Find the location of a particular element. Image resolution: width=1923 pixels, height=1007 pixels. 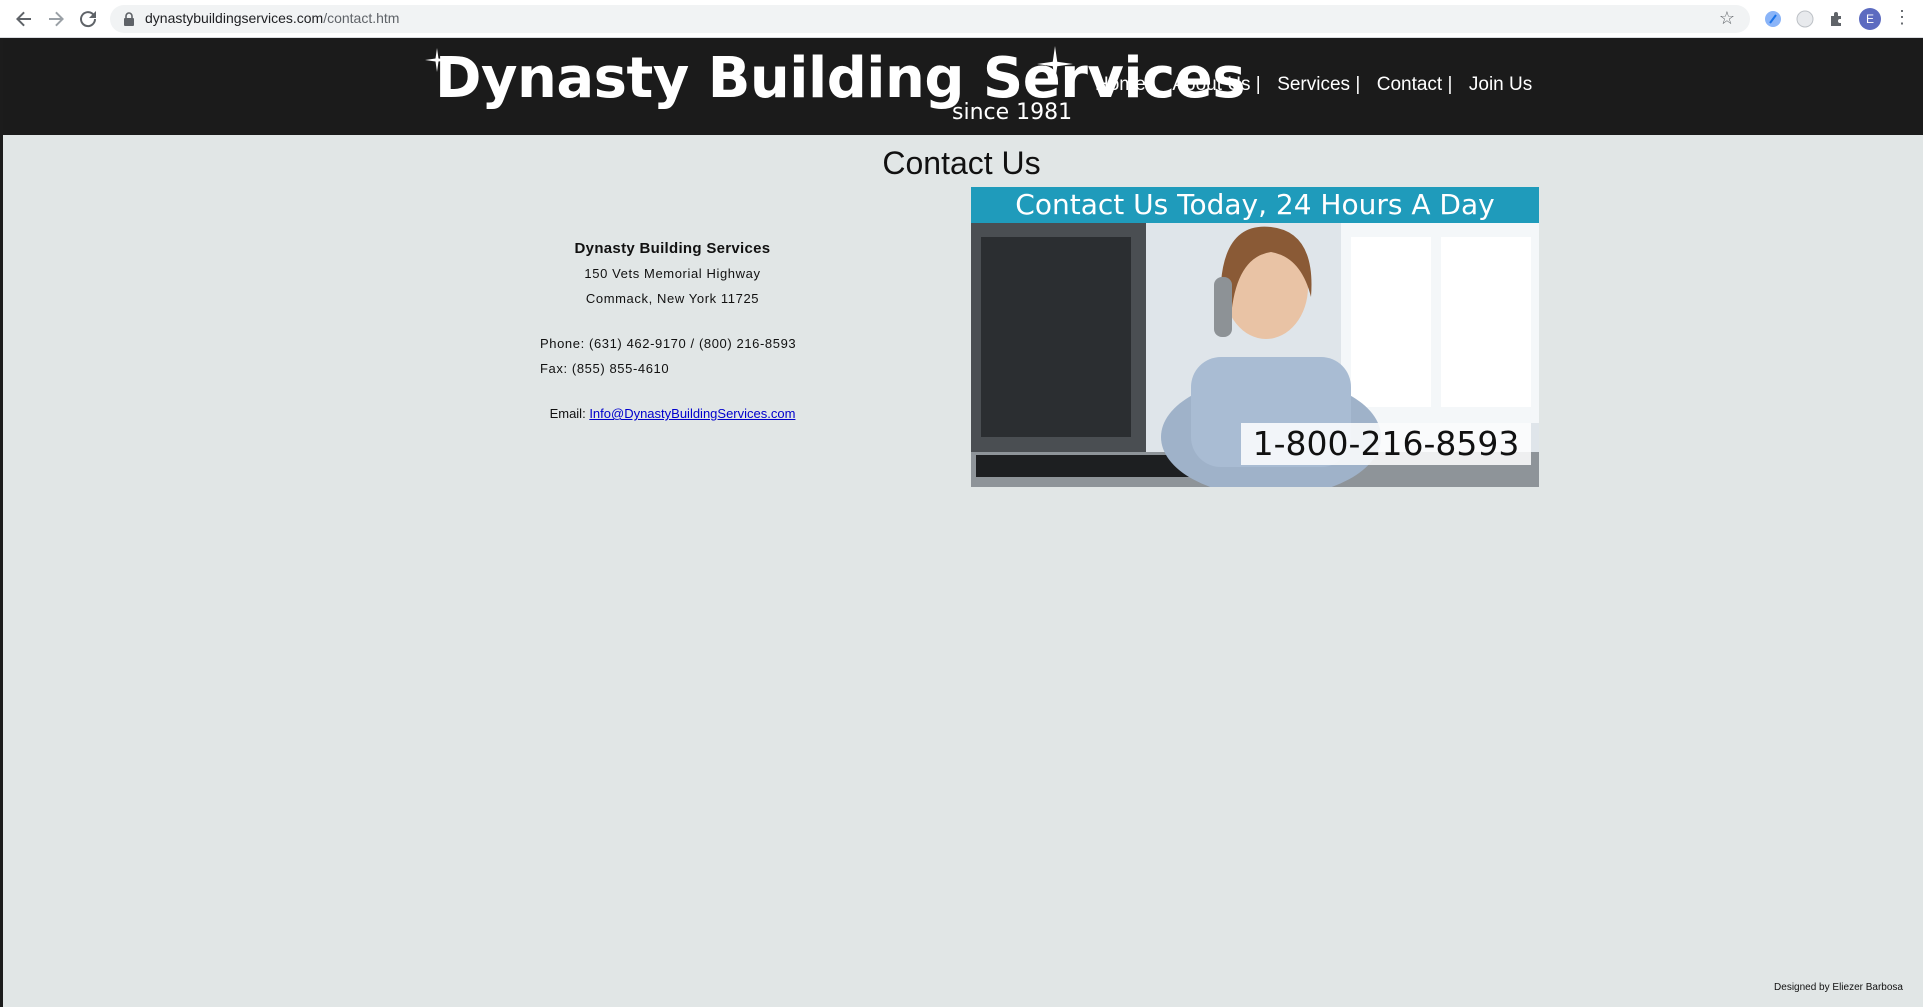

email-label: Email: is located at coordinates (567, 413).